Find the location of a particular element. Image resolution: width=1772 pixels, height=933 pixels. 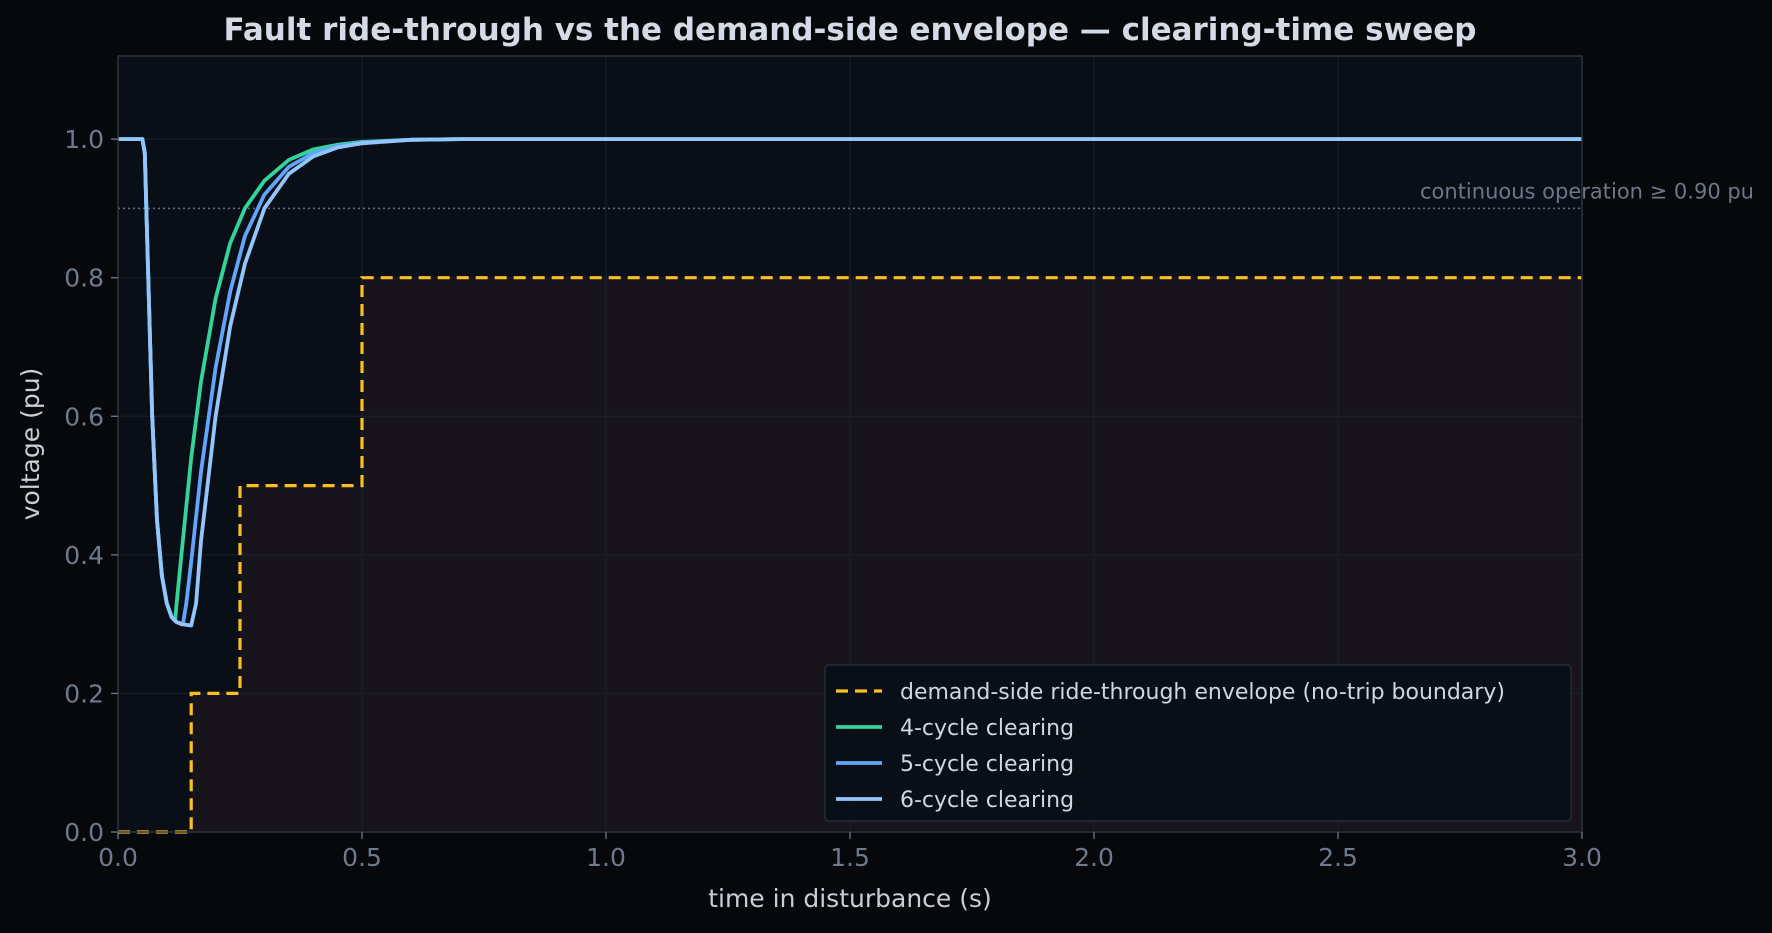

x-axis-label: time in disturbance (s) is located at coordinates (850, 898).